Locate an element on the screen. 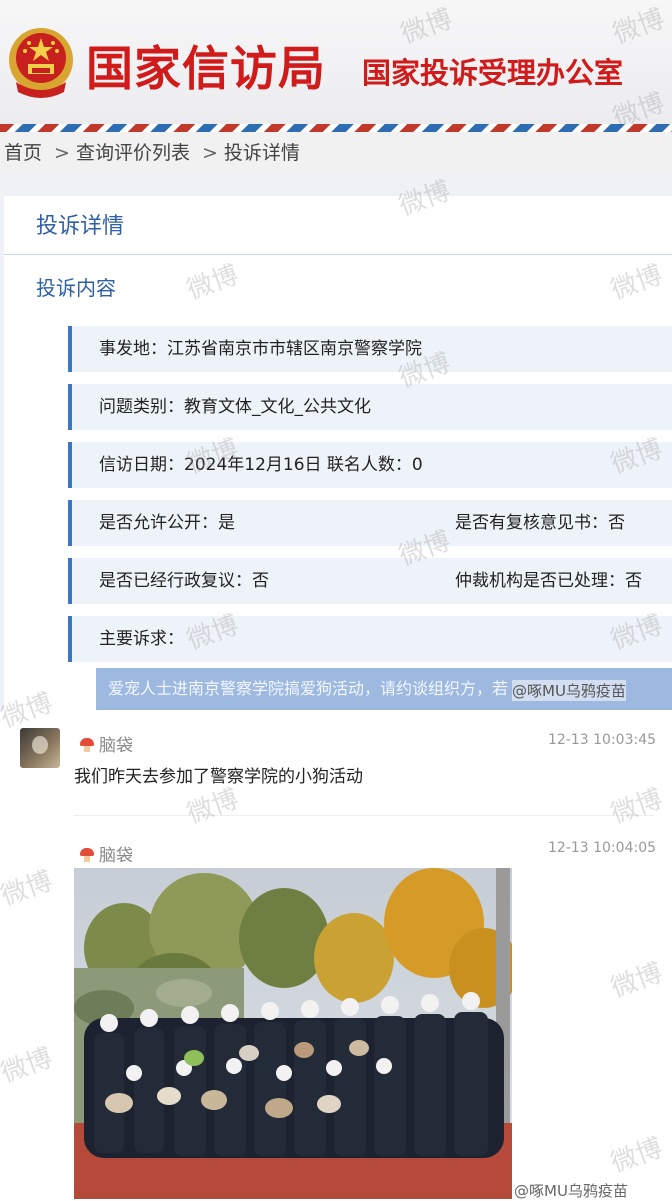 Image resolution: width=672 pixels, height=1201 pixels. detail-row-location: 事发地：江苏省南京市市辖区南京警察学院 is located at coordinates (370, 349).